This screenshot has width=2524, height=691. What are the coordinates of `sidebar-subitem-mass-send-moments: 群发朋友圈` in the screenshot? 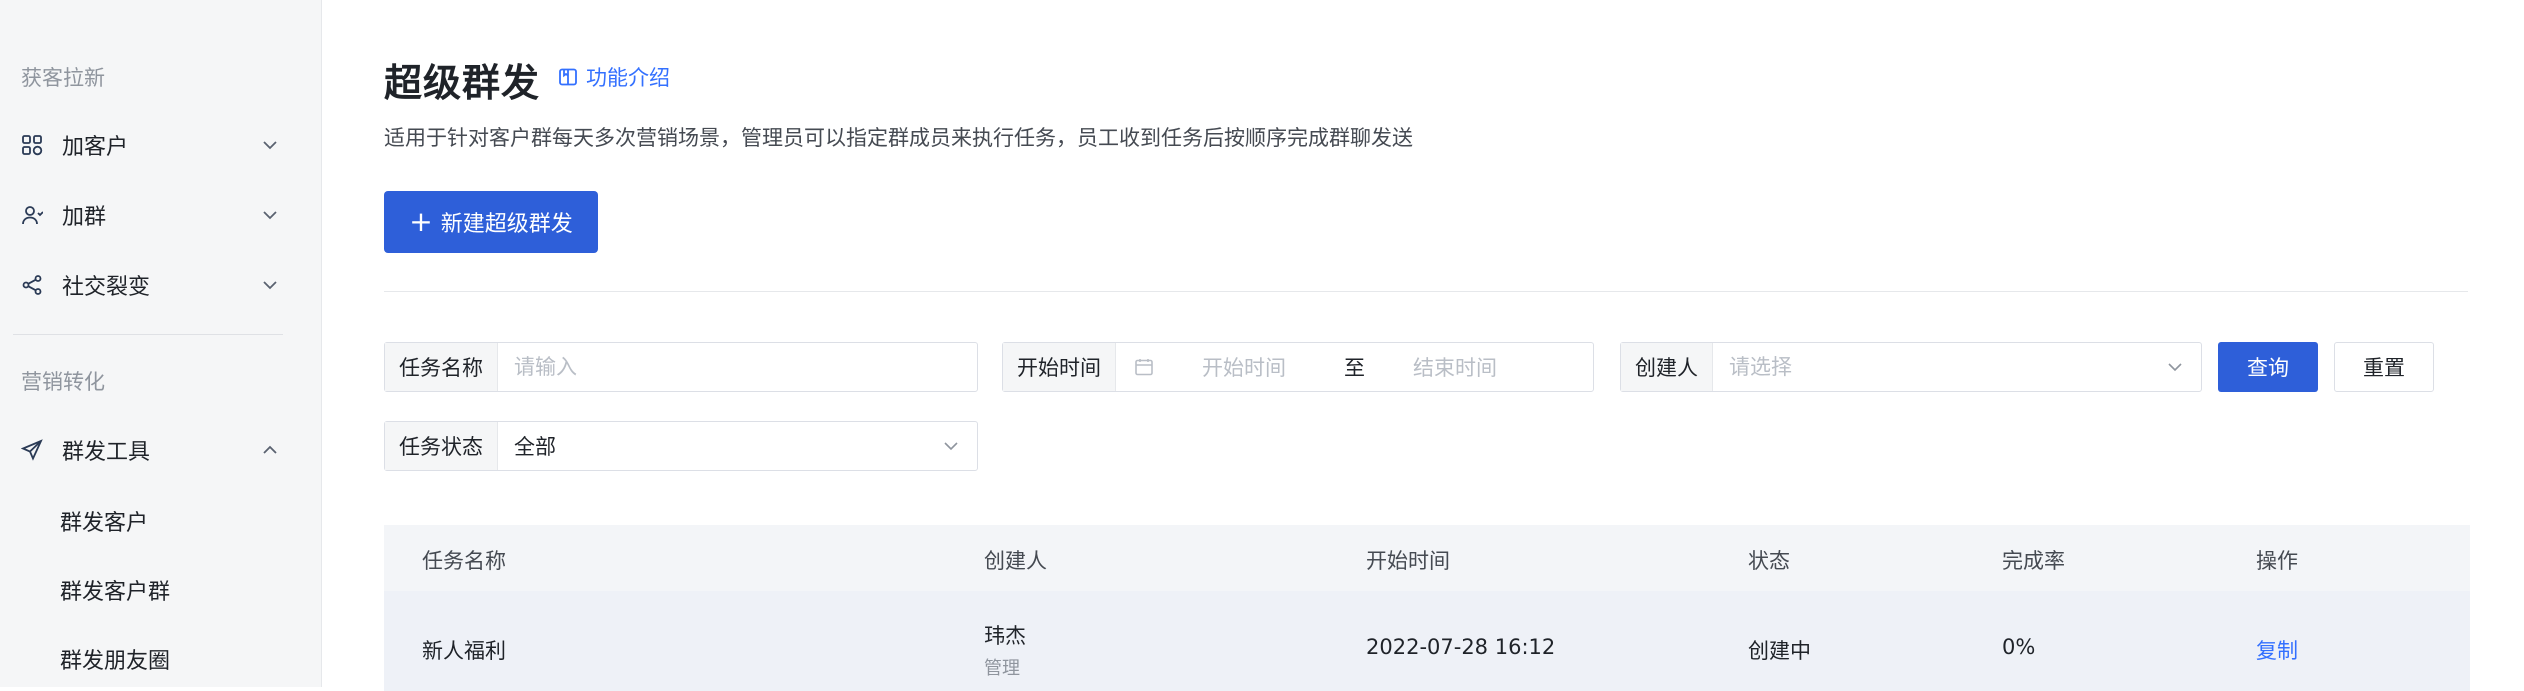 It's located at (115, 659).